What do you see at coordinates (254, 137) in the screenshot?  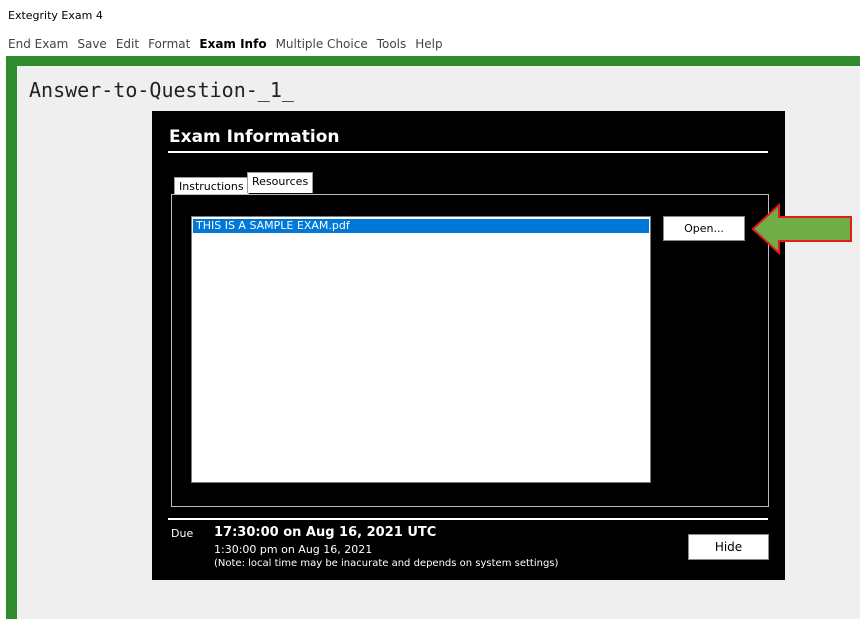 I see `dialog-title: Exam Information` at bounding box center [254, 137].